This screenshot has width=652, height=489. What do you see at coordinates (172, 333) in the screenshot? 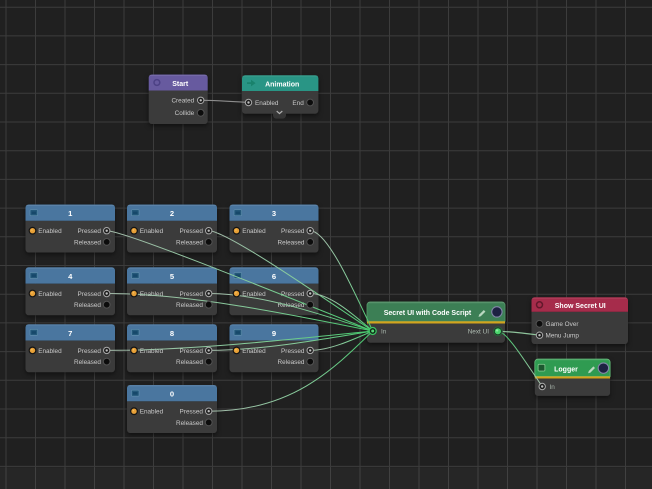
I see `svg-text: 8` at bounding box center [172, 333].